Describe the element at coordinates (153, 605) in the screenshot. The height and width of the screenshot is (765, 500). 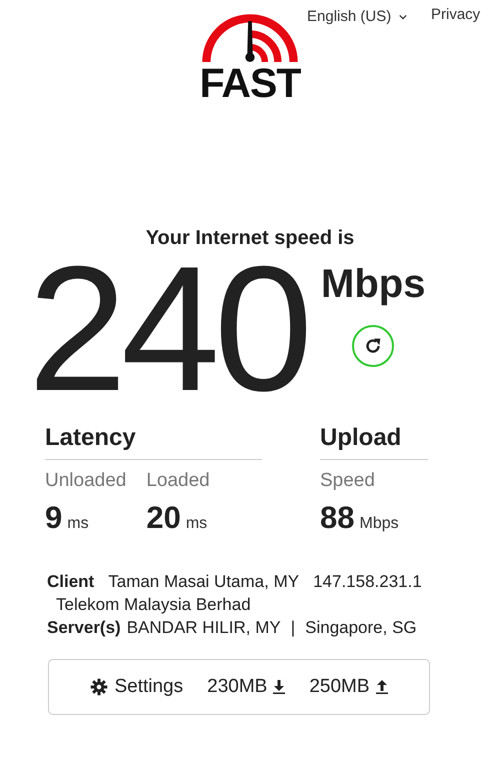
I see `client-isp: Telekom Malaysia Berhad` at that location.